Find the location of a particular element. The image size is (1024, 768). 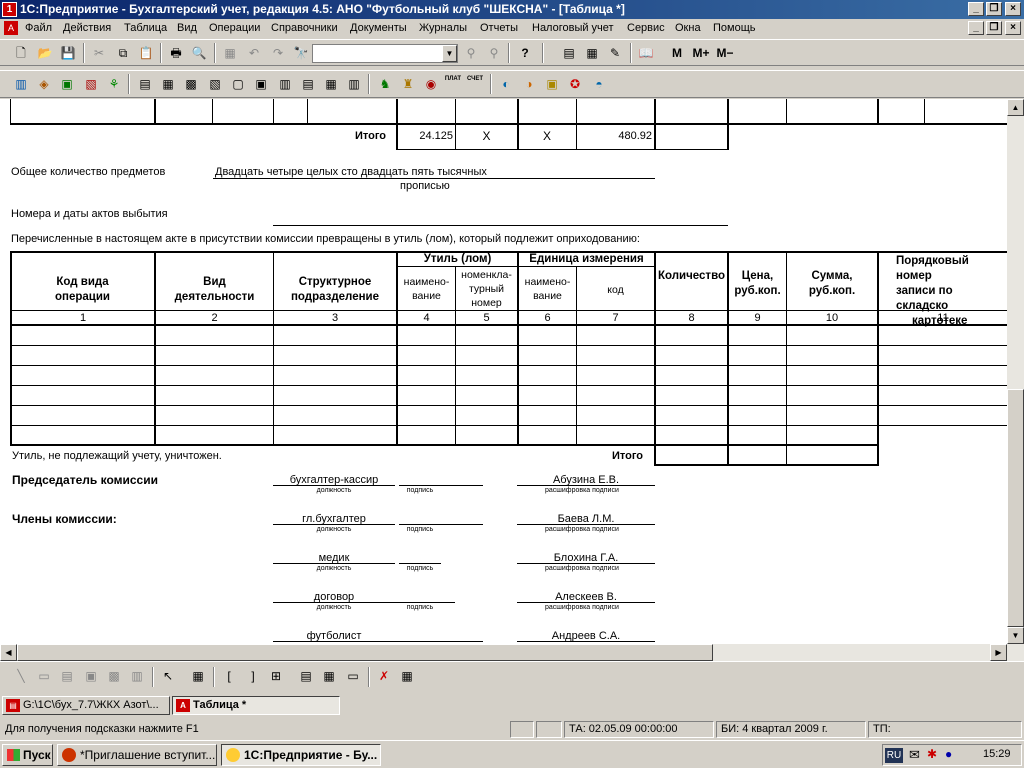

gridlines-icon: ▦ is located at coordinates (329, 676).